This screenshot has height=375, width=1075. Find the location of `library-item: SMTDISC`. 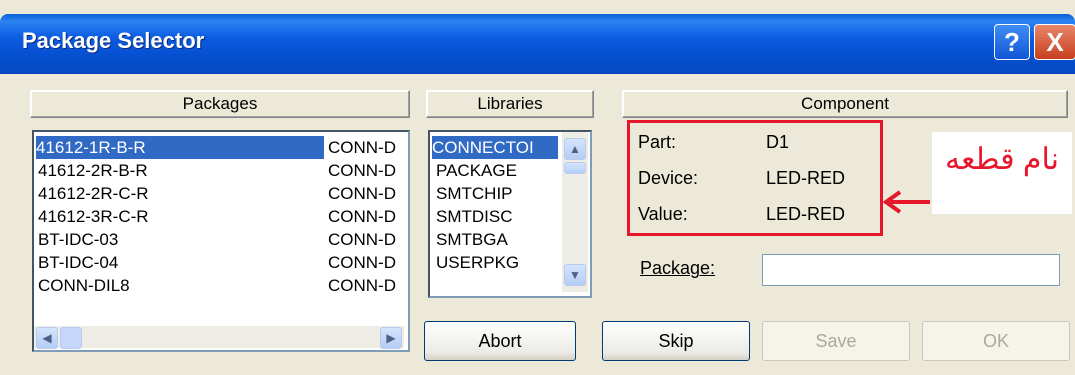

library-item: SMTDISC is located at coordinates (474, 216).